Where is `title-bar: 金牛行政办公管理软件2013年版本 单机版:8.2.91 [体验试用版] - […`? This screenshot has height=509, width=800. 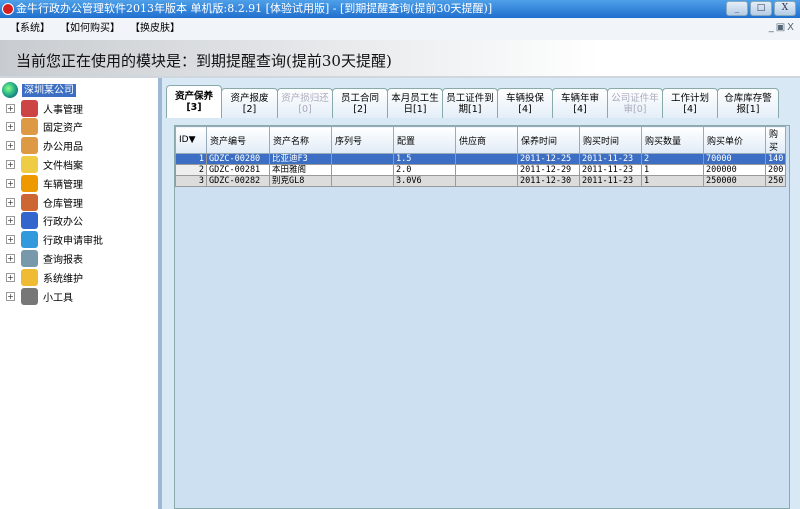 title-bar: 金牛行政办公管理软件2013年版本 单机版:8.2.91 [体验试用版] - [… is located at coordinates (400, 9).